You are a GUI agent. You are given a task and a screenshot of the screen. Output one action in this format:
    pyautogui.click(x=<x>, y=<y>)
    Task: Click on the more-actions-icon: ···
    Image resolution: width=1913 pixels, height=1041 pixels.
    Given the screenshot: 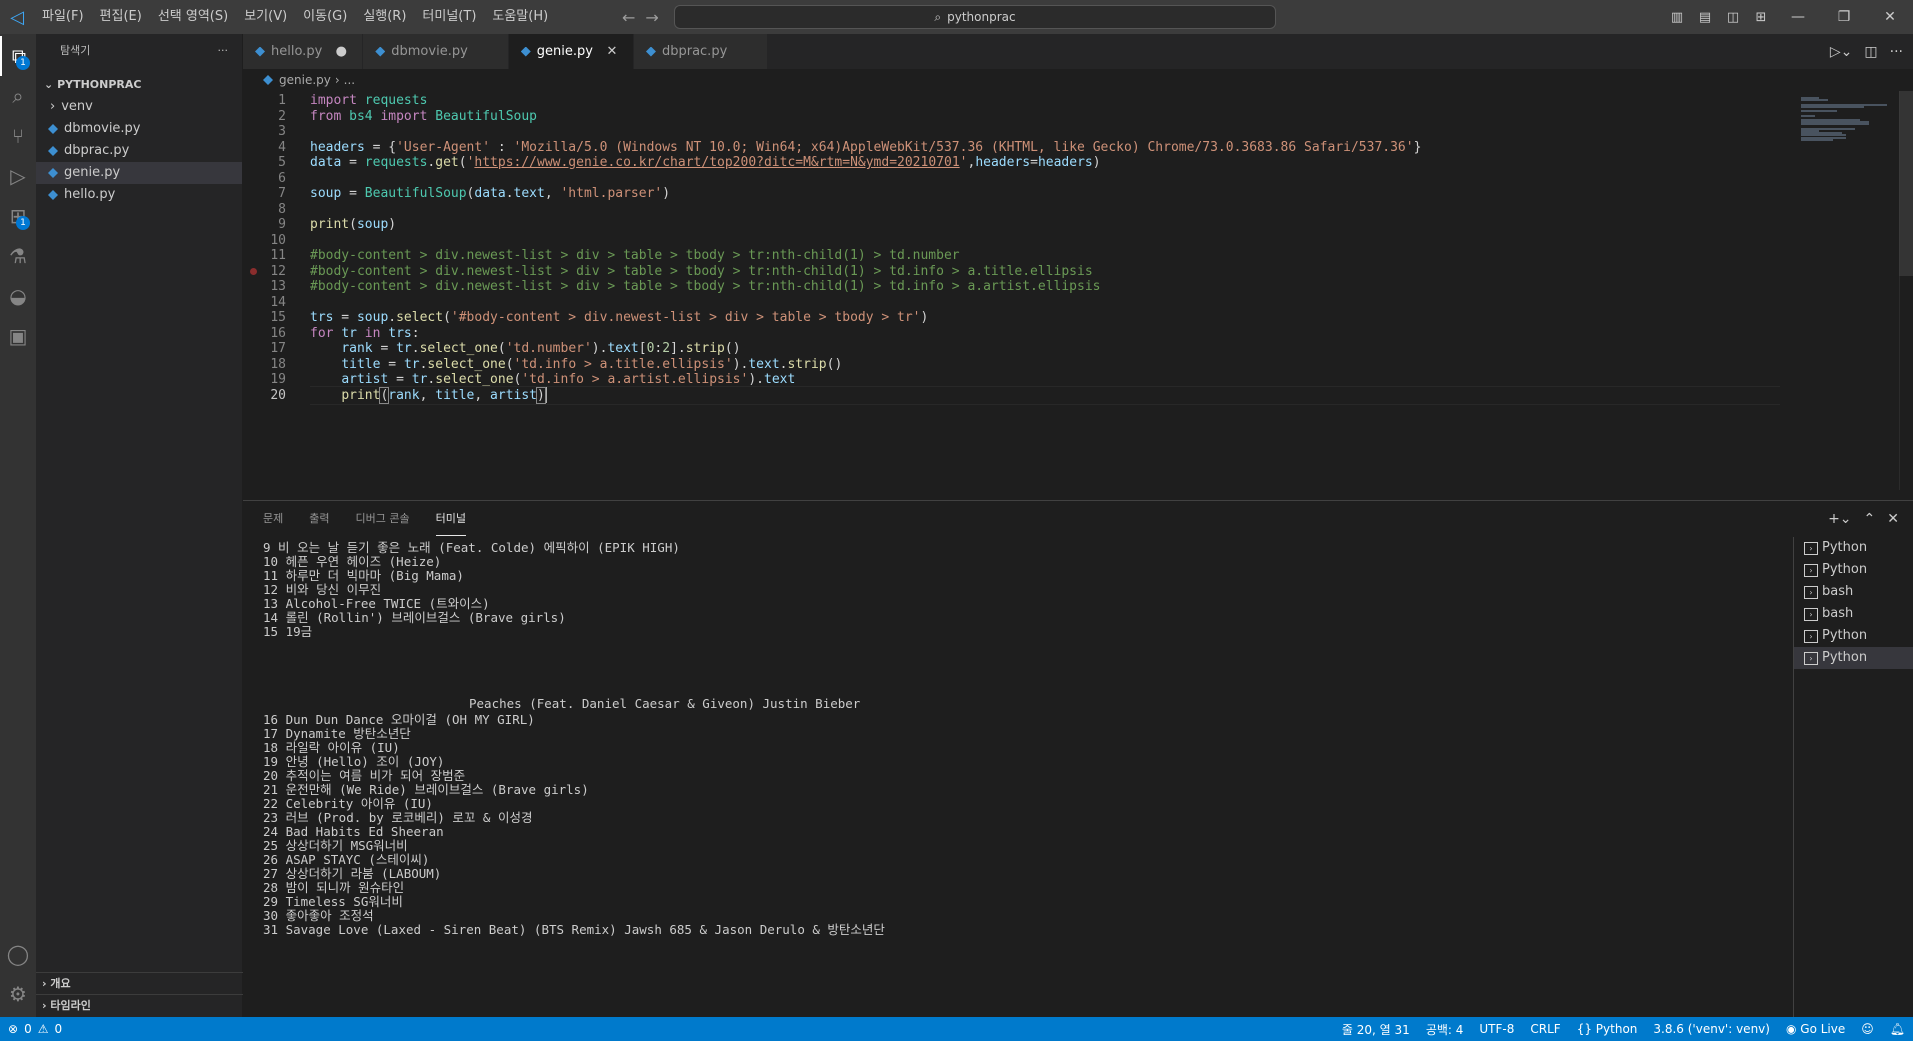 What is the action you would take?
    pyautogui.click(x=223, y=51)
    